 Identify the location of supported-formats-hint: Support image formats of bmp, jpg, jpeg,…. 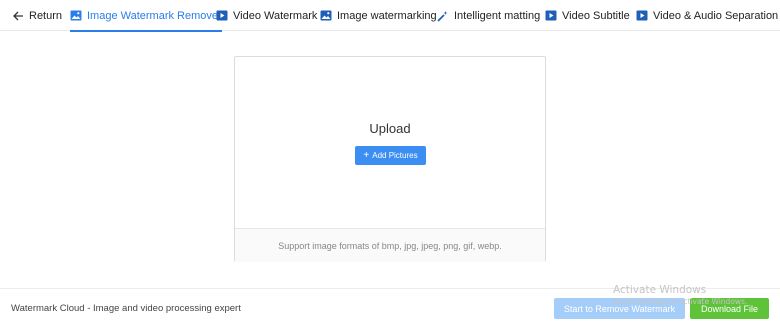
(390, 245).